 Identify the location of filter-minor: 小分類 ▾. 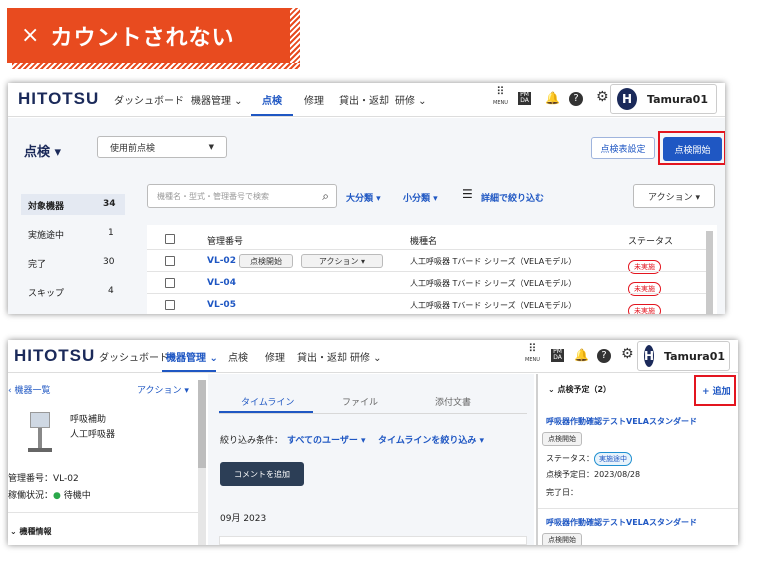
(420, 197).